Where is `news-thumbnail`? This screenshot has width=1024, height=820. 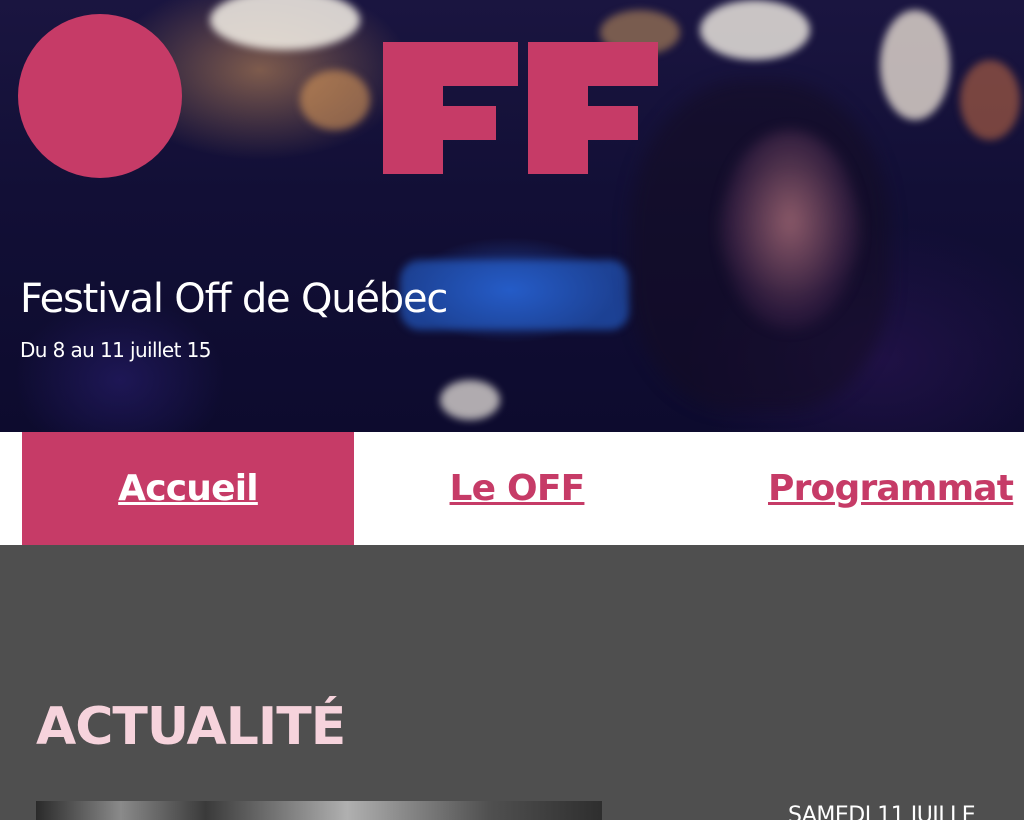
news-thumbnail is located at coordinates (319, 810).